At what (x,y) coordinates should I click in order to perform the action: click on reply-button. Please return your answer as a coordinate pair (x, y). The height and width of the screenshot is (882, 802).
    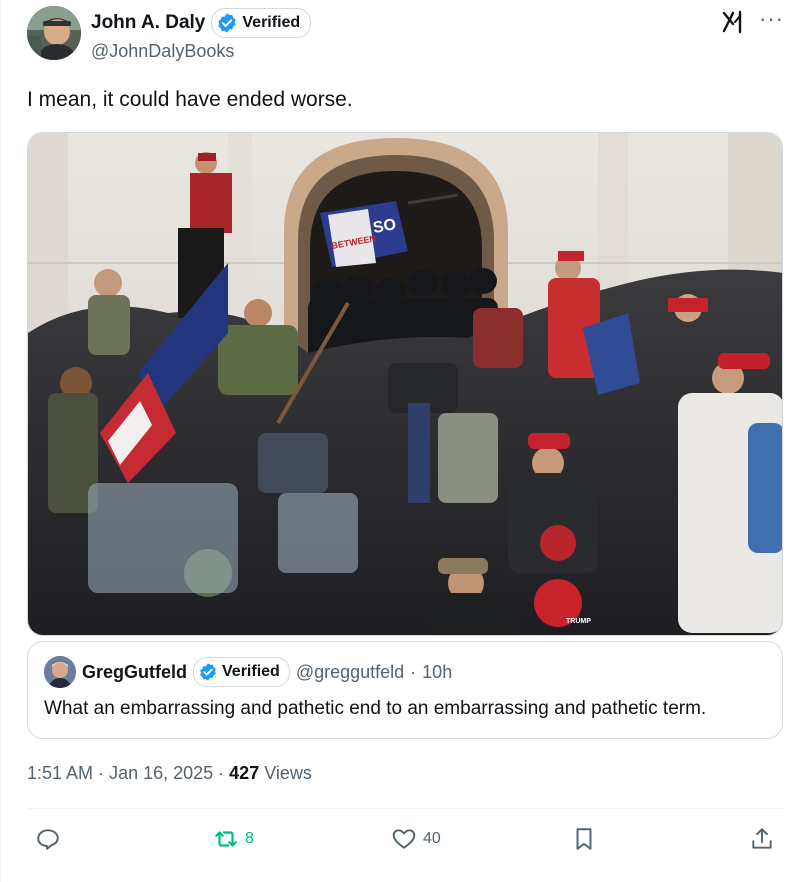
    Looking at the image, I should click on (51, 839).